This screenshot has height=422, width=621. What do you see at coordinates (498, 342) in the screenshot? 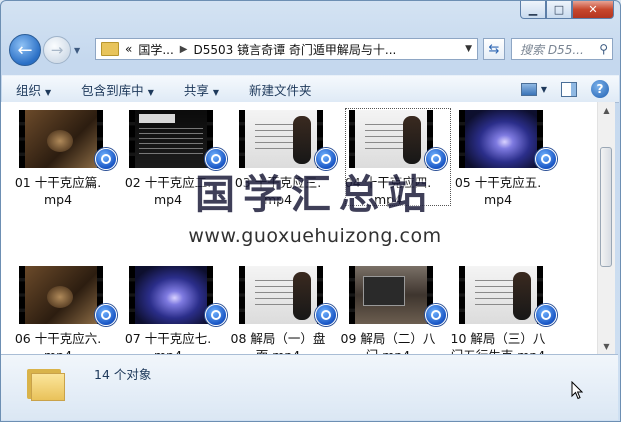
I see `file-name: 10 解局（三）八 门五行生克.mp4` at bounding box center [498, 342].